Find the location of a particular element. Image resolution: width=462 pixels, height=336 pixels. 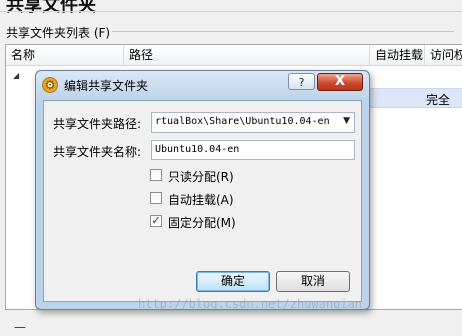

gear-icon: ⚙ is located at coordinates (50, 85).